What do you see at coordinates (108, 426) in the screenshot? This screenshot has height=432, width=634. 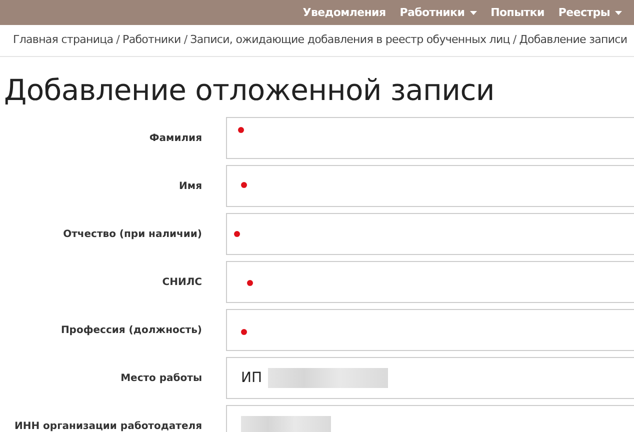 I see `field-label: ИНН организации работодателя` at bounding box center [108, 426].